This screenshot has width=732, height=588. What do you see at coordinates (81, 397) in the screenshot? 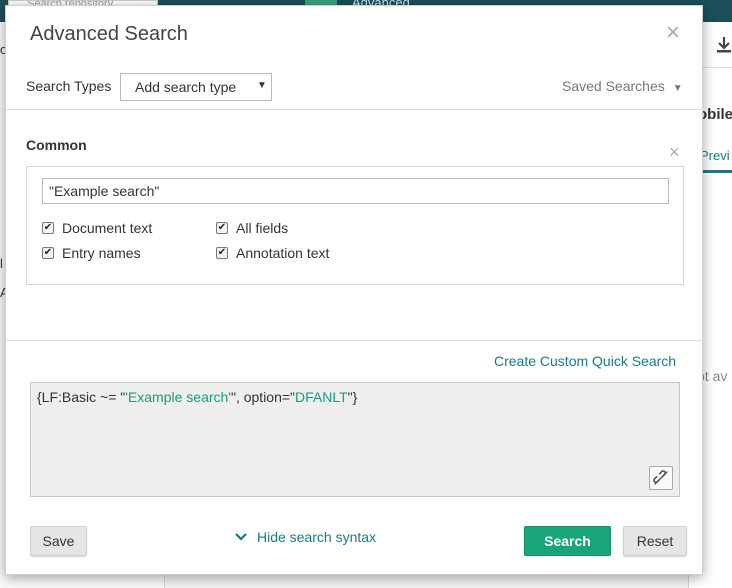
I see `syntax-text: {LF:Basic ~= "` at bounding box center [81, 397].